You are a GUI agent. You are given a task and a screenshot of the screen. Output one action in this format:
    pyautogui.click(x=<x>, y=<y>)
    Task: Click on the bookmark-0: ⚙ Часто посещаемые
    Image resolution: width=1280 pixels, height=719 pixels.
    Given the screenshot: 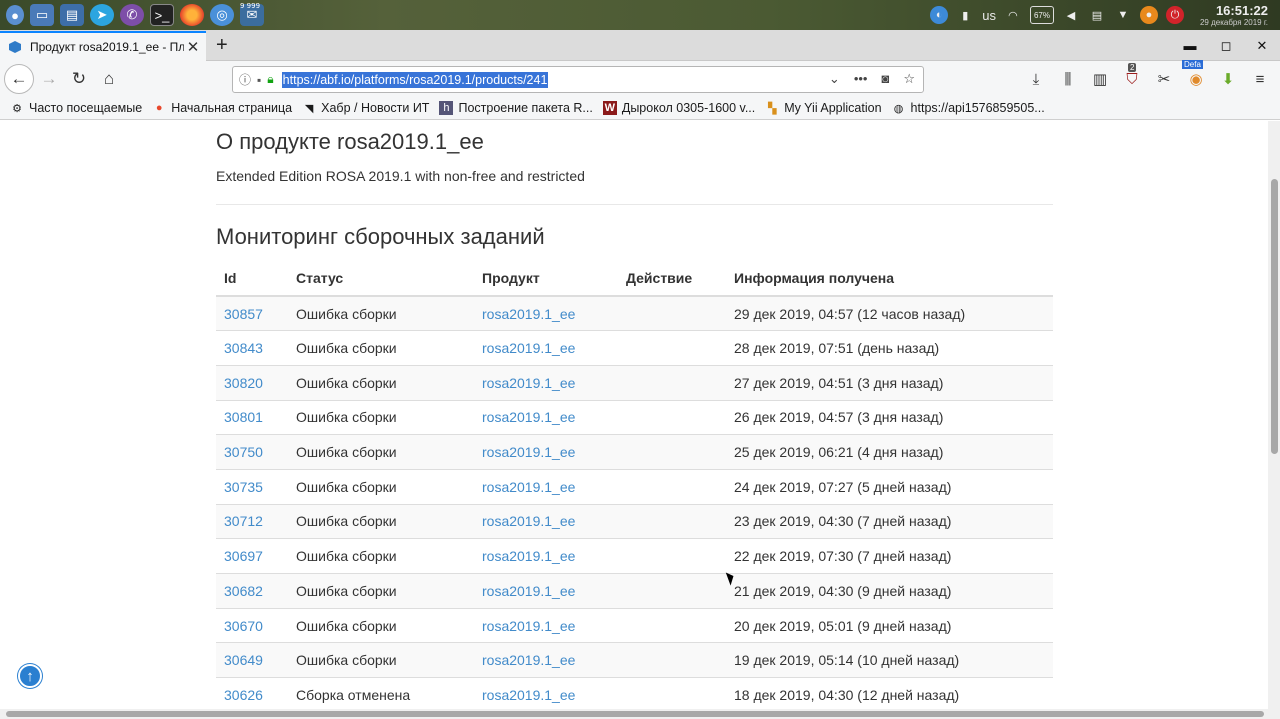 What is the action you would take?
    pyautogui.click(x=76, y=108)
    